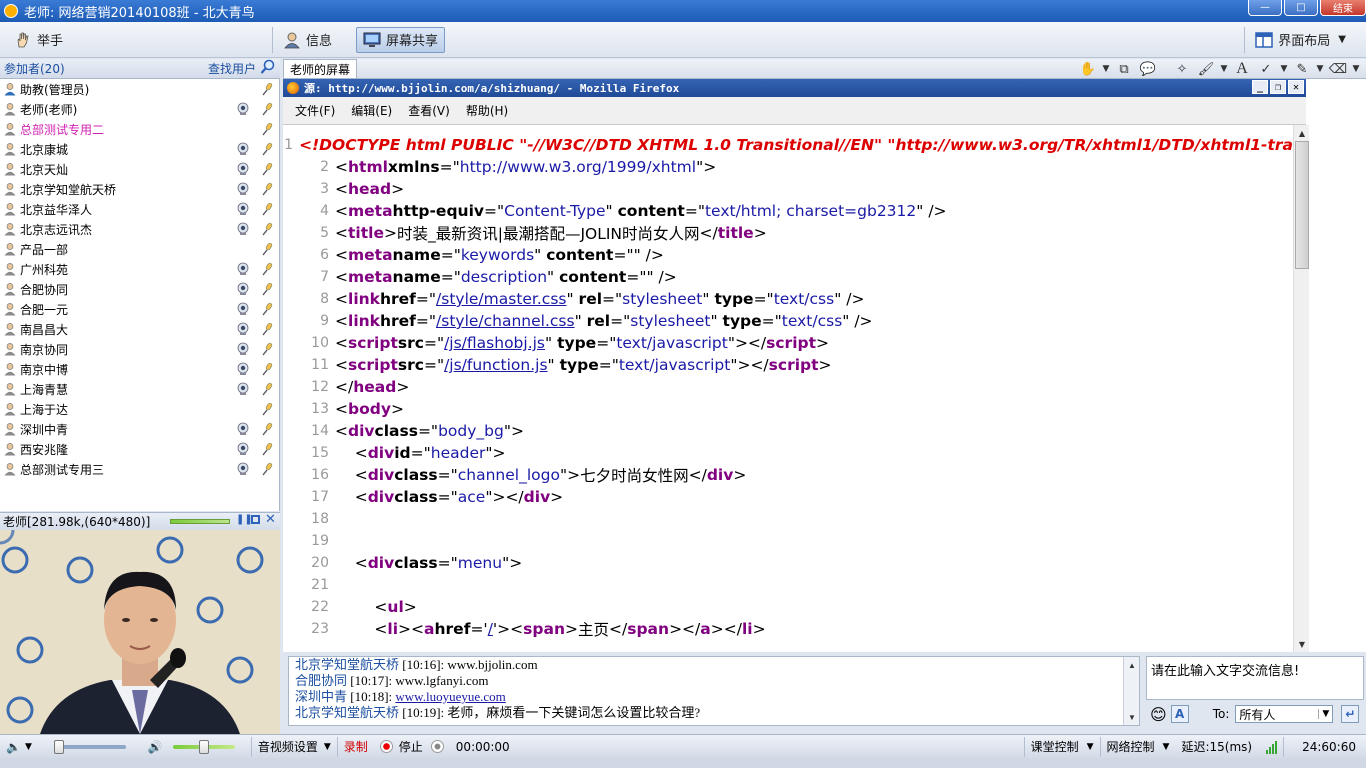  Describe the element at coordinates (1158, 714) in the screenshot. I see `emoji-icon: 😊` at that location.